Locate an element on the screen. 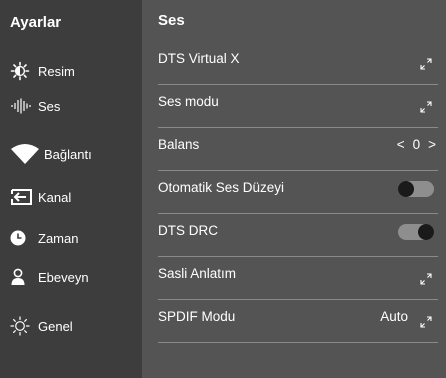 This screenshot has width=446, height=378. sidebar-item-zaman: Zaman is located at coordinates (44, 238).